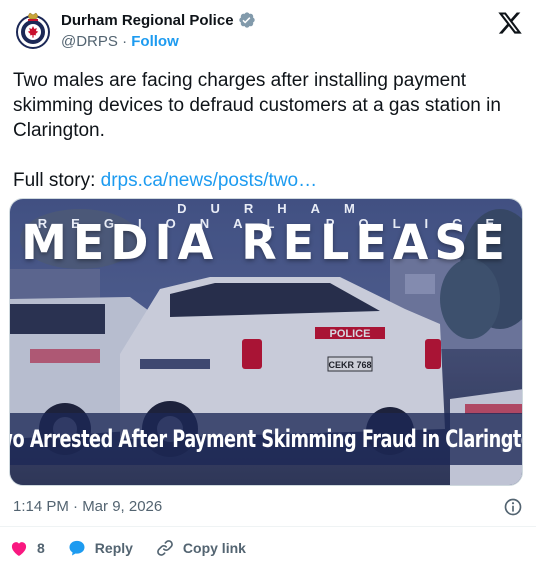  I want to click on drps-crest-icon, so click(33, 30).